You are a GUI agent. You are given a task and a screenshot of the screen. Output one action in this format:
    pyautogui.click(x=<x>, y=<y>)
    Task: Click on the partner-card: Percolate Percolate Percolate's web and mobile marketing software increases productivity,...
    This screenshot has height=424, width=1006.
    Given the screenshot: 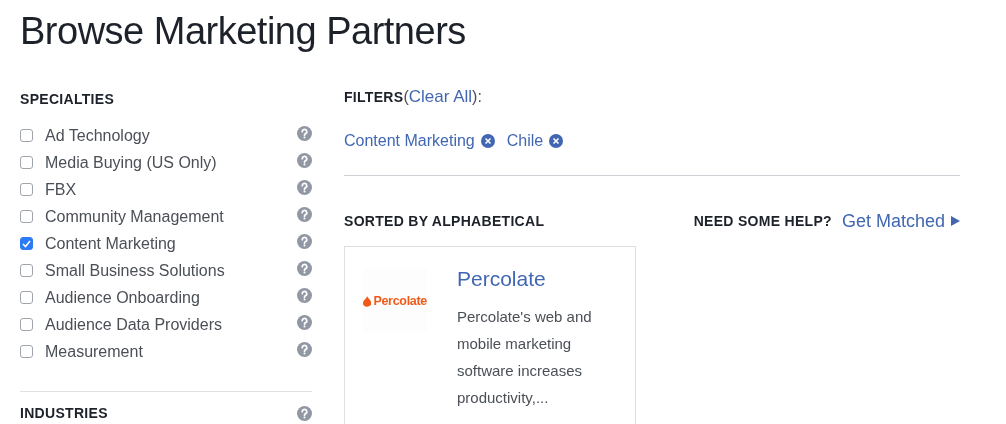 What is the action you would take?
    pyautogui.click(x=490, y=335)
    